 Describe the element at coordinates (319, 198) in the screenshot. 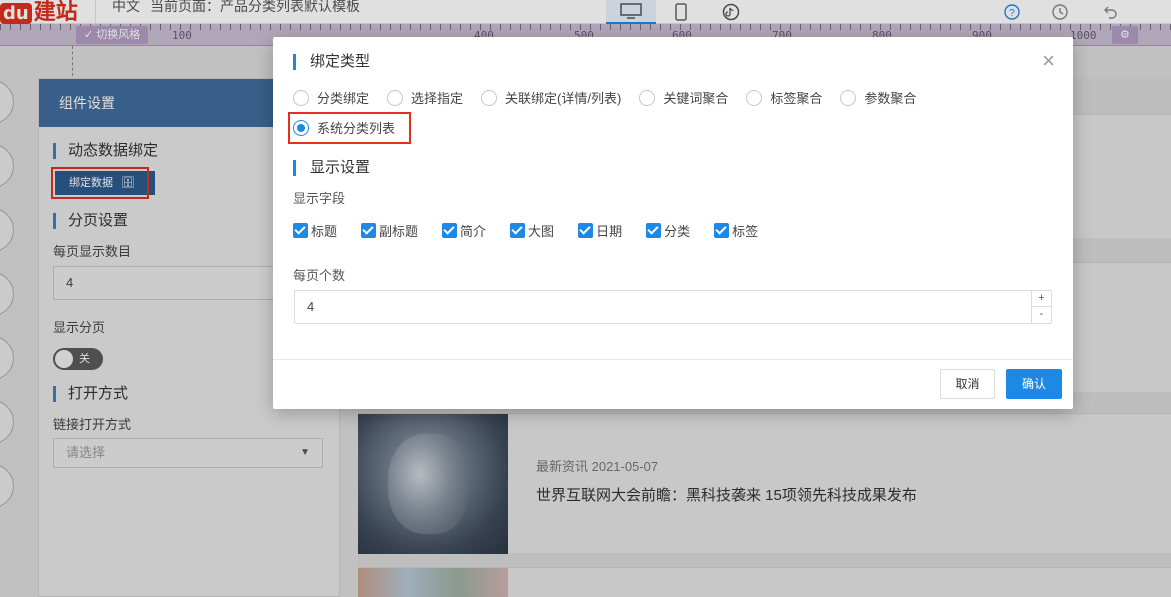

I see `display-fields-label: 显示字段` at that location.